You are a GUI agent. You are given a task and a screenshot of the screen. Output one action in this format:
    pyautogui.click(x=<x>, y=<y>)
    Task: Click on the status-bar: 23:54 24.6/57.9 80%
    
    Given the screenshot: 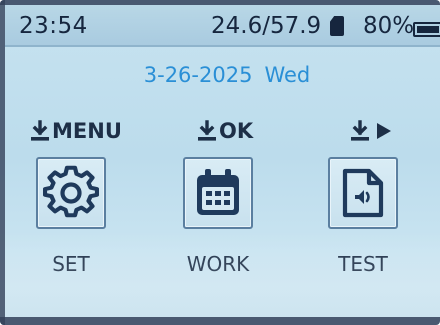 What is the action you would take?
    pyautogui.click(x=222, y=26)
    